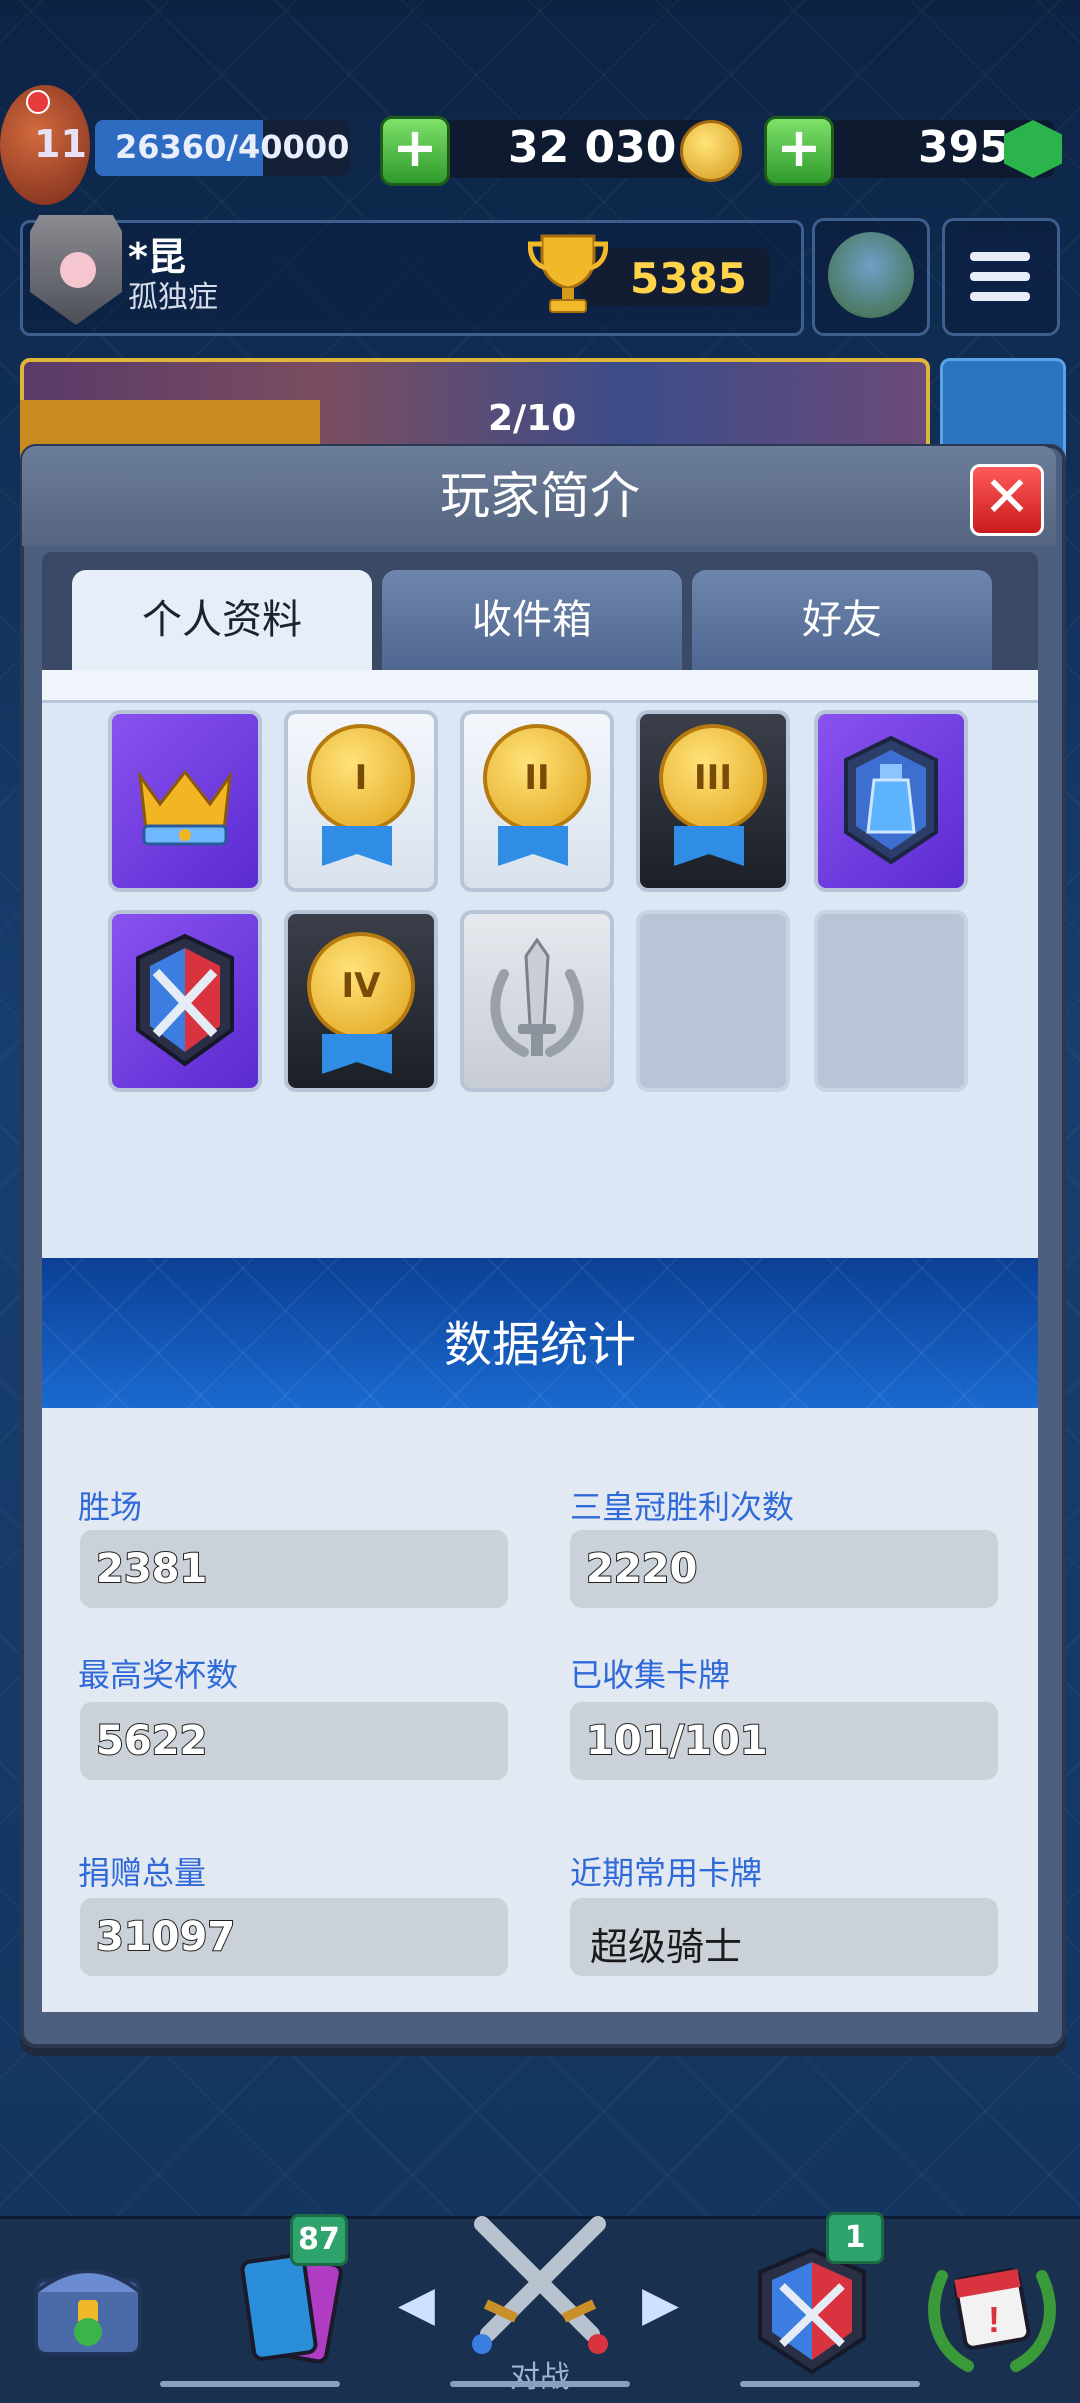 This screenshot has width=1080, height=2403. What do you see at coordinates (713, 778) in the screenshot?
I see `medal-icon: III` at bounding box center [713, 778].